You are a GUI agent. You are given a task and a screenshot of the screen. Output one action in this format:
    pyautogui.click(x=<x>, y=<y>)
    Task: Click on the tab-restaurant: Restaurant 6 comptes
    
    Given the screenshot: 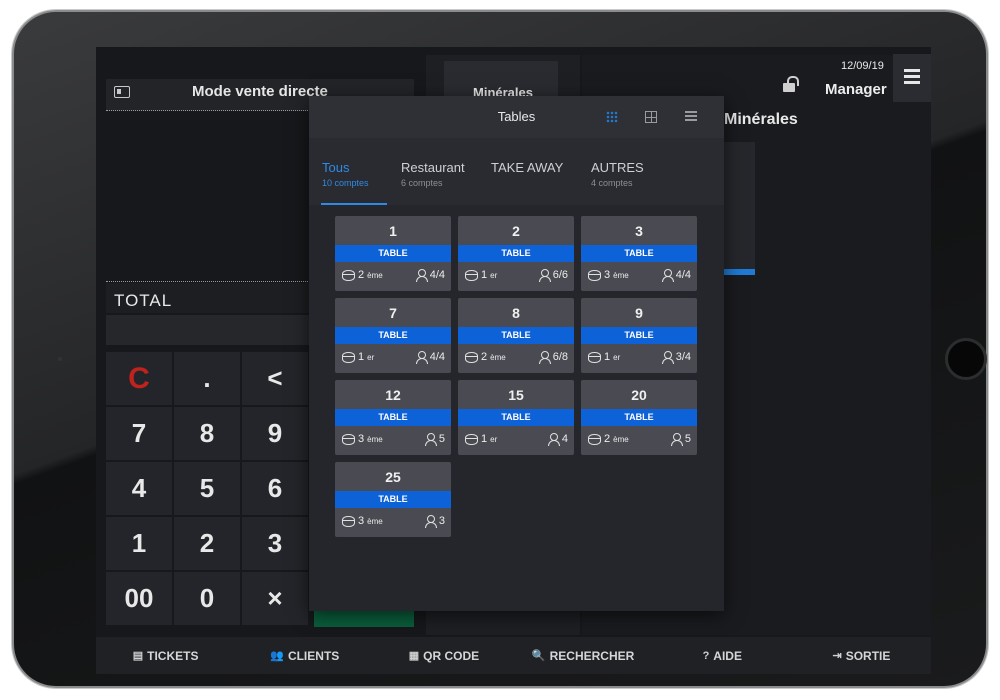 What is the action you would take?
    pyautogui.click(x=433, y=174)
    